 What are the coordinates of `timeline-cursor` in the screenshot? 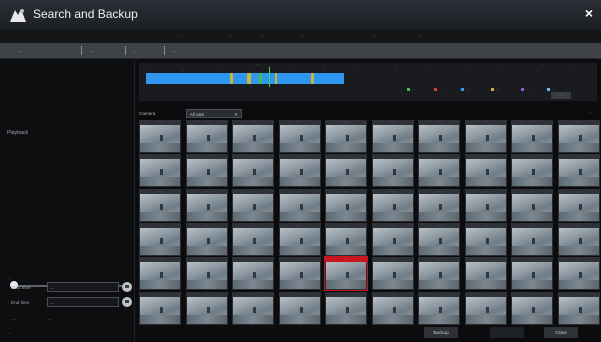 It's located at (269, 77).